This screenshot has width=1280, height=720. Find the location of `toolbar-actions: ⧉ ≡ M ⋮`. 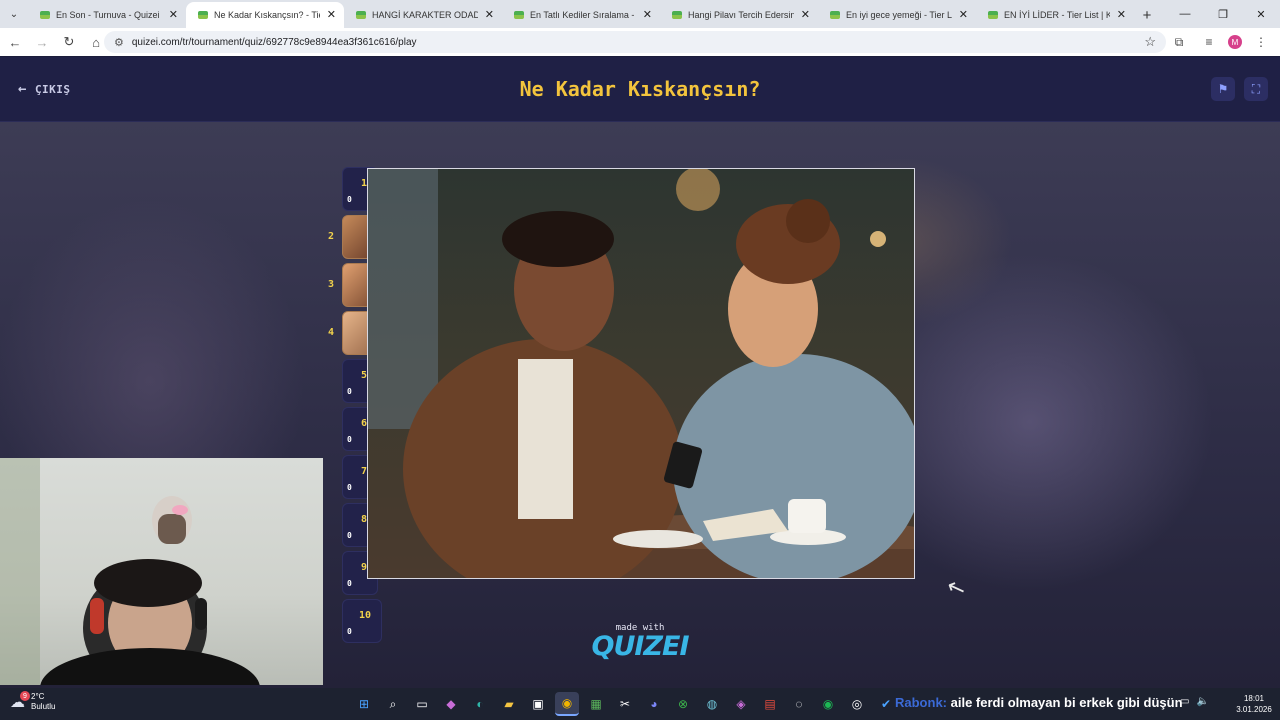

toolbar-actions: ⧉ ≡ M ⋮ is located at coordinates (1220, 42).